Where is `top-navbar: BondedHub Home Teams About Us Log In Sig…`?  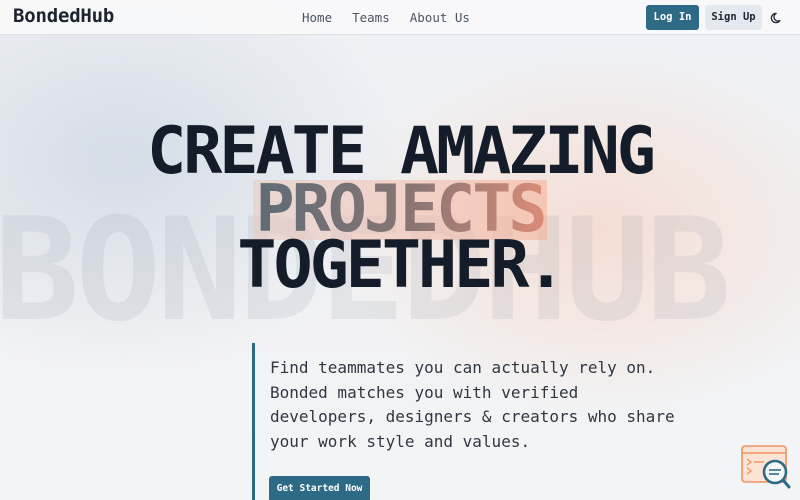 top-navbar: BondedHub Home Teams About Us Log In Sig… is located at coordinates (400, 17).